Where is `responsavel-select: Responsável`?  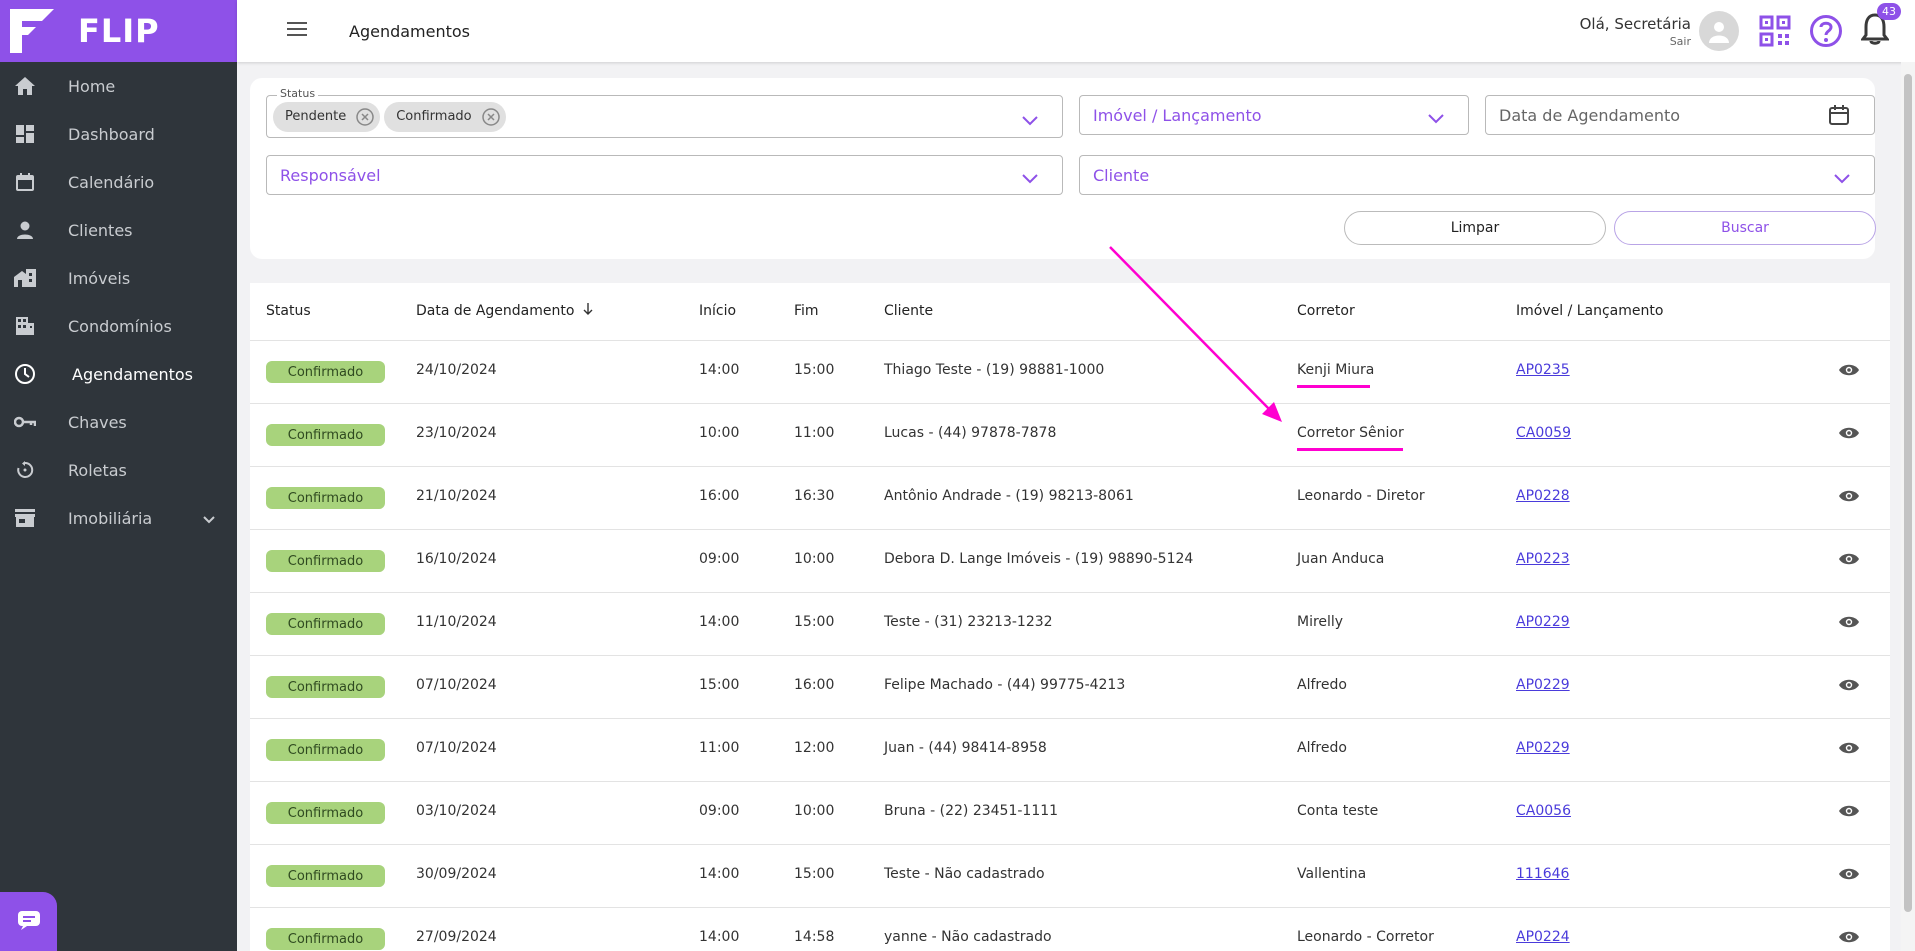
responsavel-select: Responsável is located at coordinates (664, 175).